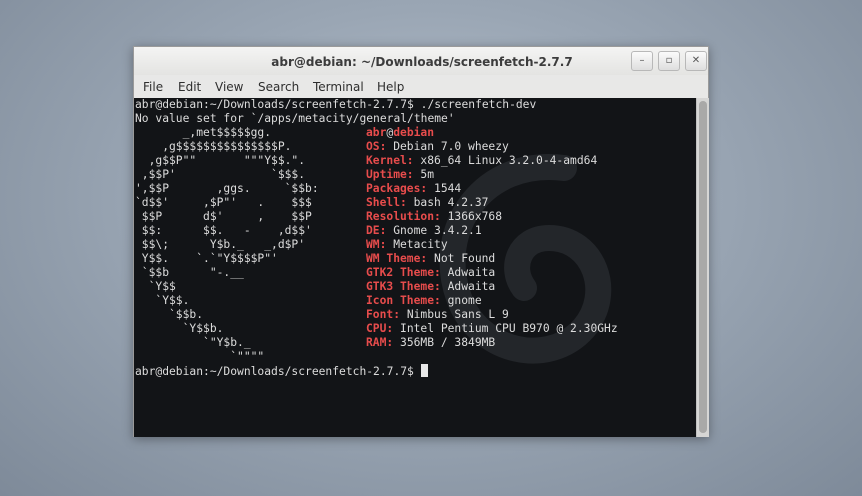 The image size is (862, 496). Describe the element at coordinates (492, 175) in the screenshot. I see `info-row: Uptime: 5m` at that location.